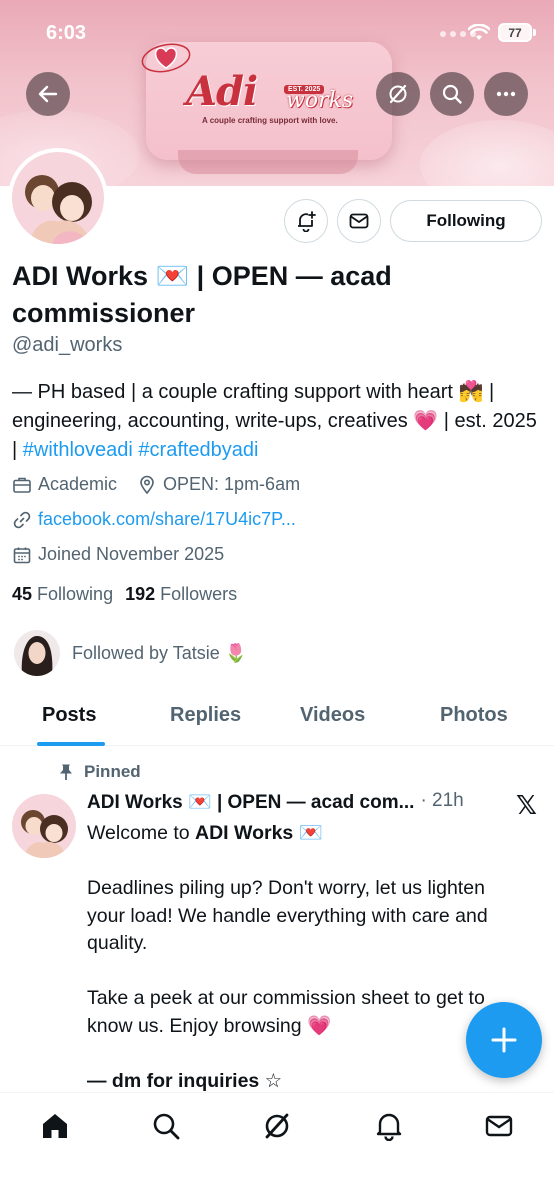 The image size is (554, 1200). Describe the element at coordinates (474, 715) in the screenshot. I see `tab-photos: Photos` at that location.